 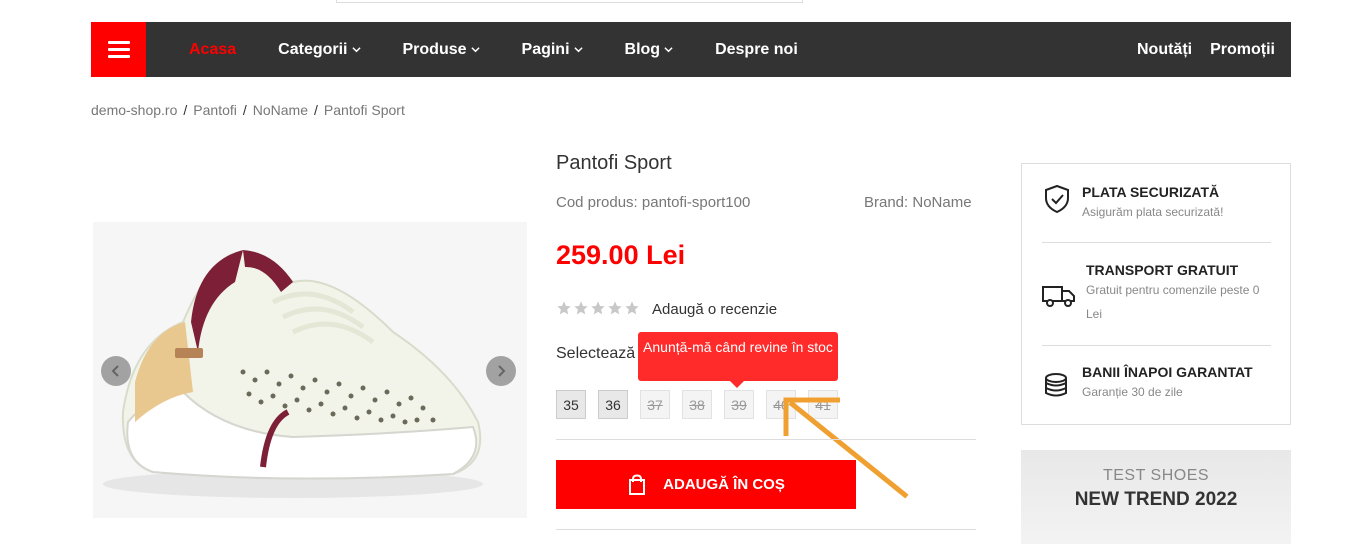 I want to click on add-to-cart-label: ADAUGĂ ÎN COȘ, so click(x=724, y=484).